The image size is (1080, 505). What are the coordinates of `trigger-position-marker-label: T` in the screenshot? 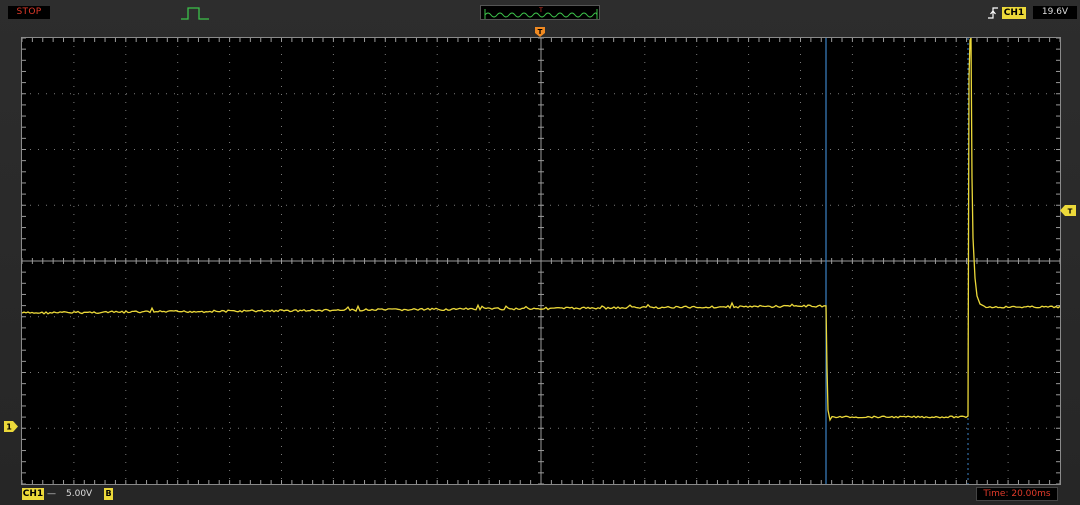 It's located at (540, 32).